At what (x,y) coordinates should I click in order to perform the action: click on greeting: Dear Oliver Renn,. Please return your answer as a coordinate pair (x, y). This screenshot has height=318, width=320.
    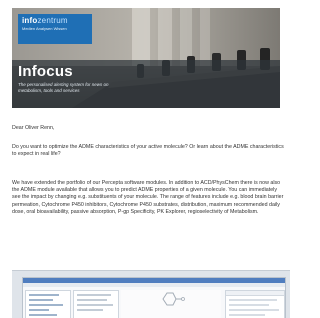
    Looking at the image, I should click on (33, 128).